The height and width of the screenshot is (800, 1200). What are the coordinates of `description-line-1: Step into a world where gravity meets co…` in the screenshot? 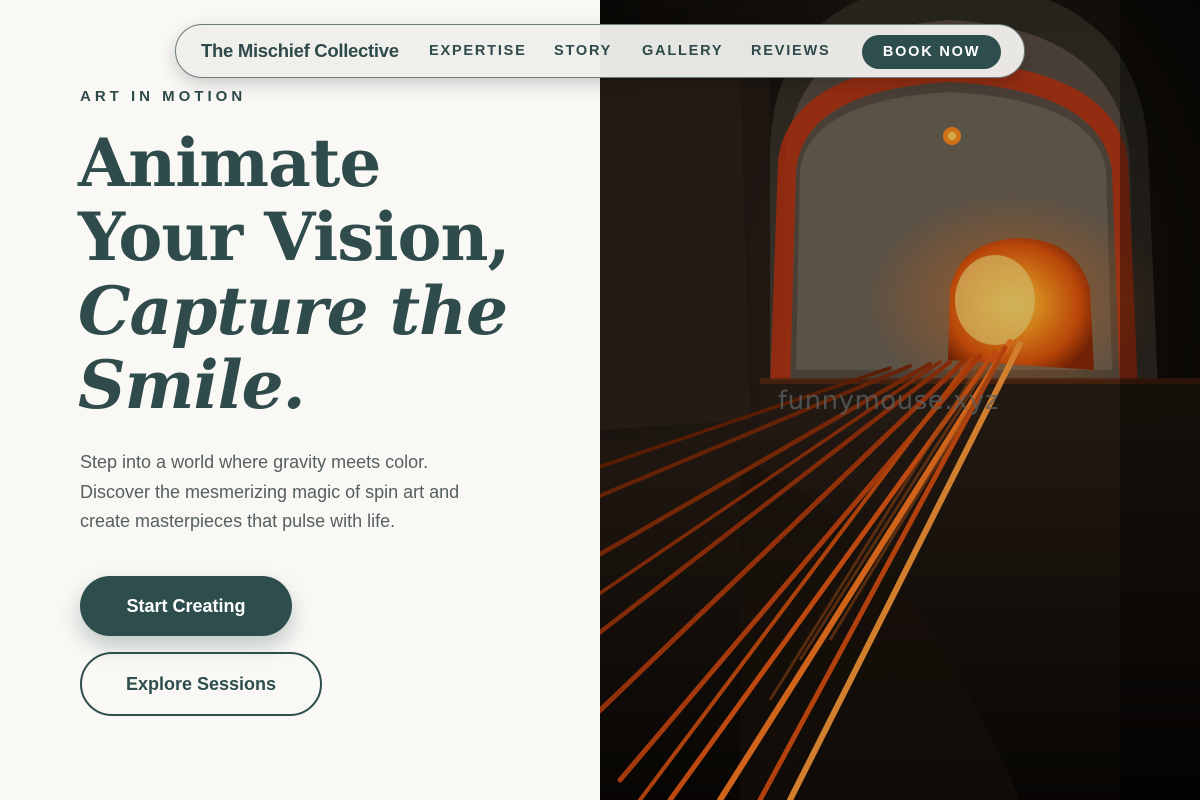 It's located at (254, 462).